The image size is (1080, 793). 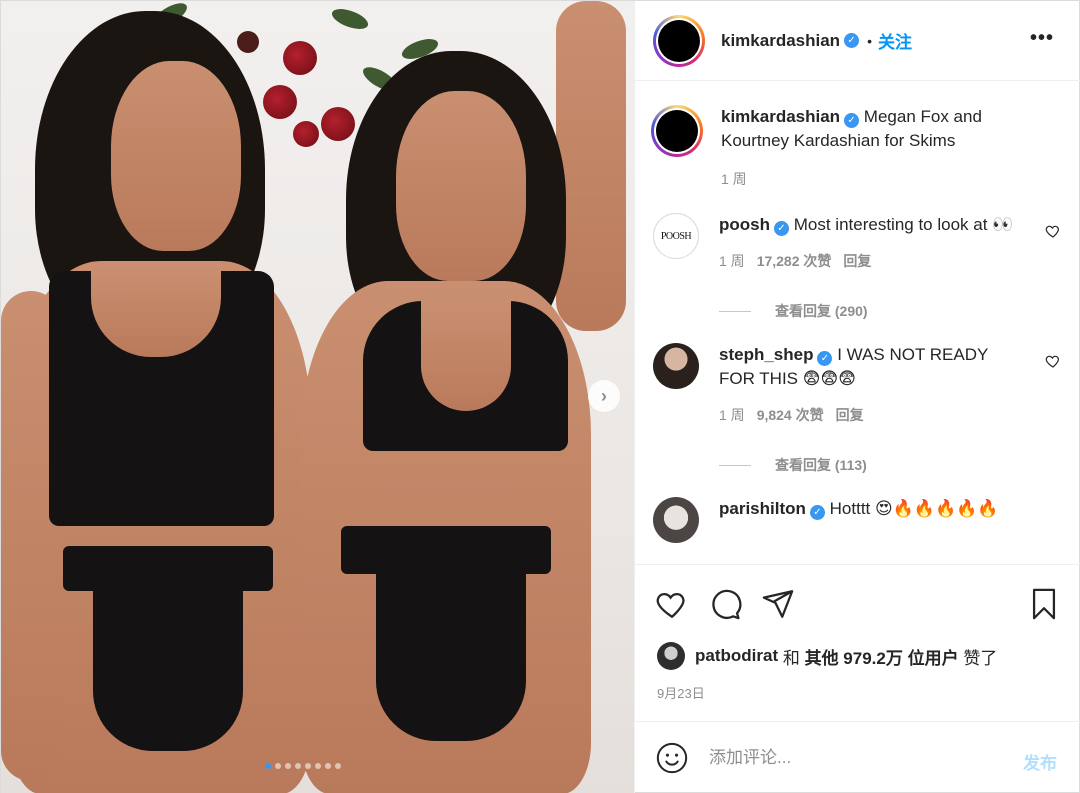 What do you see at coordinates (604, 396) in the screenshot?
I see `next-slide-button: ›` at bounding box center [604, 396].